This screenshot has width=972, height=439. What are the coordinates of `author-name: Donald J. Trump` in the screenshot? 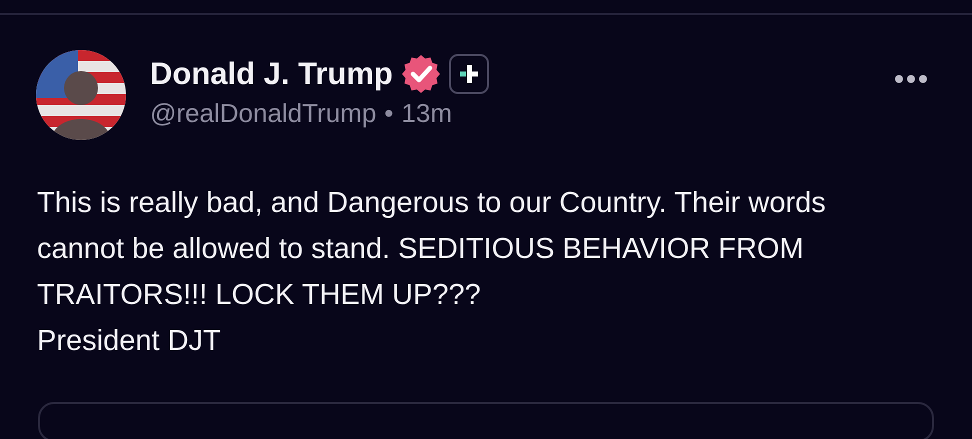 It's located at (271, 74).